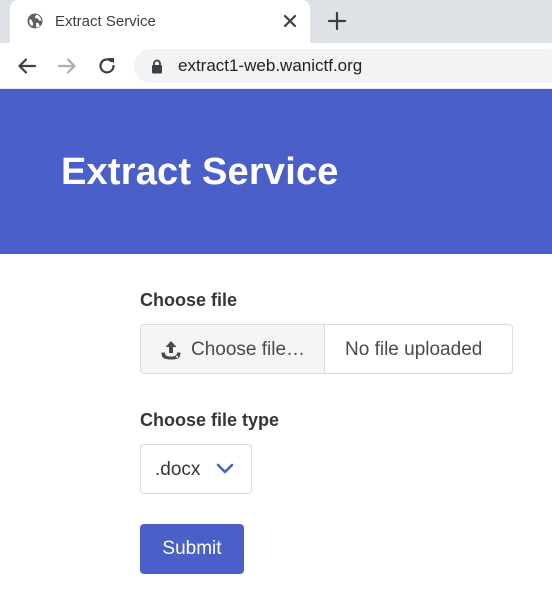  I want to click on submit-button: Submit, so click(192, 549).